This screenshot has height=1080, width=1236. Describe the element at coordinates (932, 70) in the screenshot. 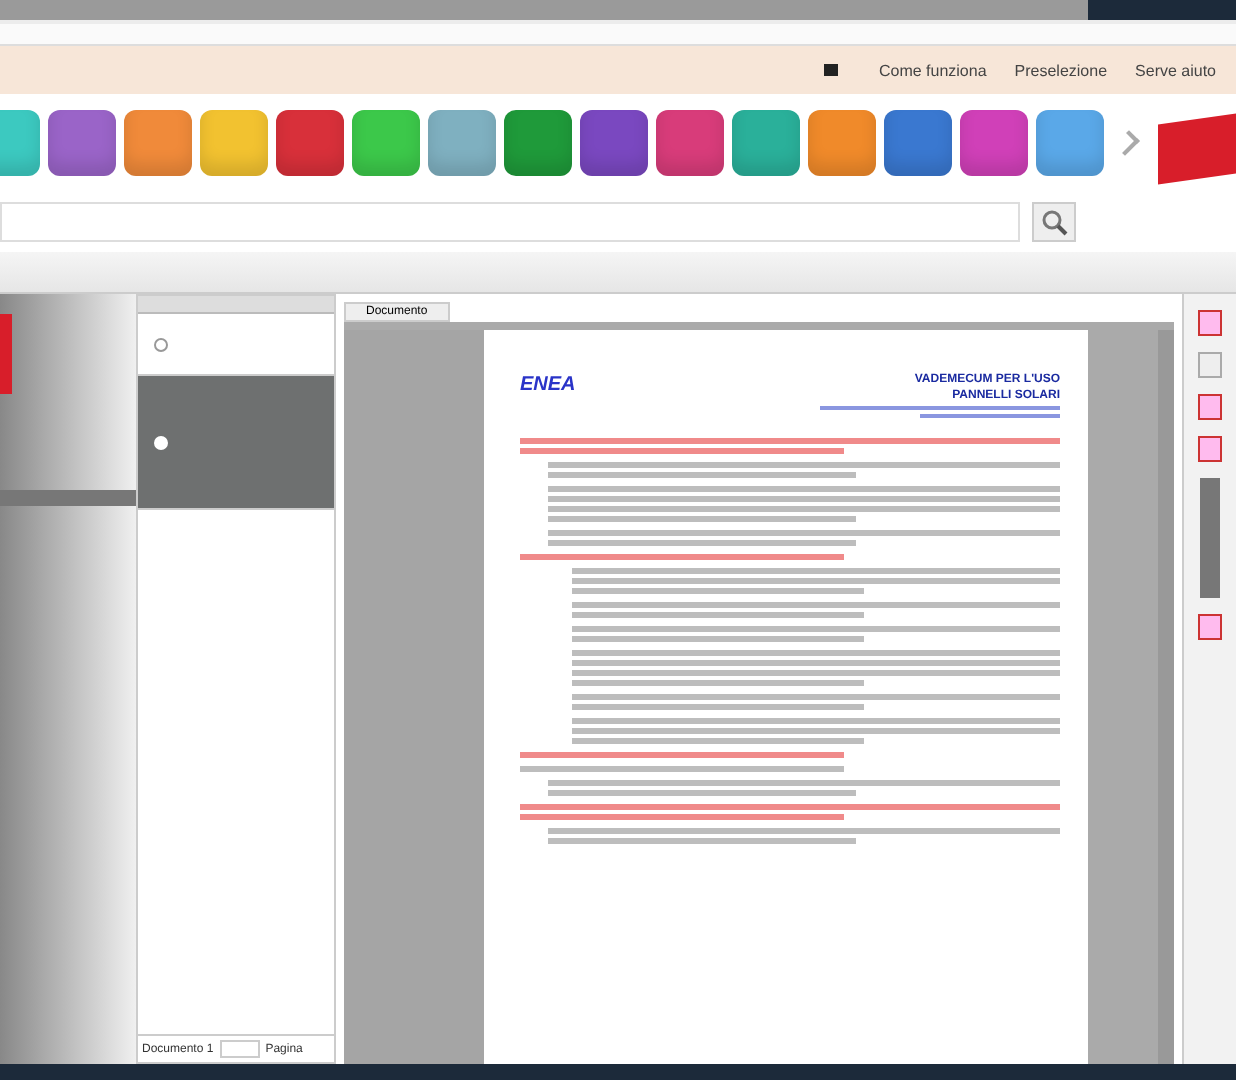

I see `header-link: Come funziona` at that location.